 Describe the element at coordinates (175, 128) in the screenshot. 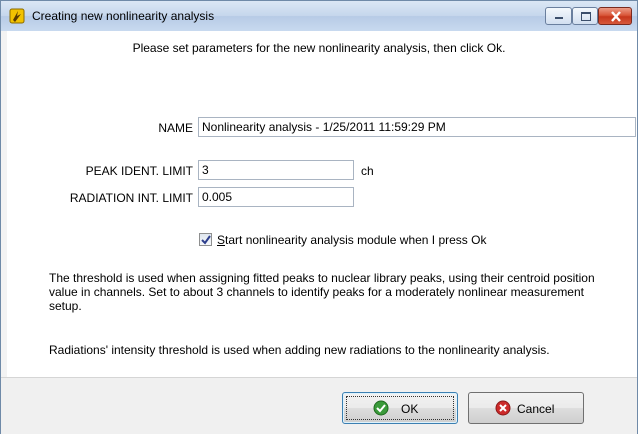

I see `name-label: NAME` at that location.